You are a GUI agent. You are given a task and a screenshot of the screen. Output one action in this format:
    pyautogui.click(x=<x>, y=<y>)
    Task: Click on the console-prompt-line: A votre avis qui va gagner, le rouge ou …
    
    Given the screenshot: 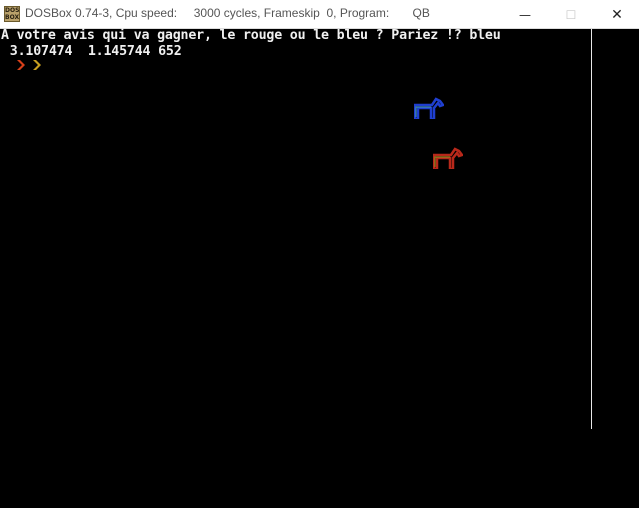 What is the action you would take?
    pyautogui.click(x=251, y=35)
    